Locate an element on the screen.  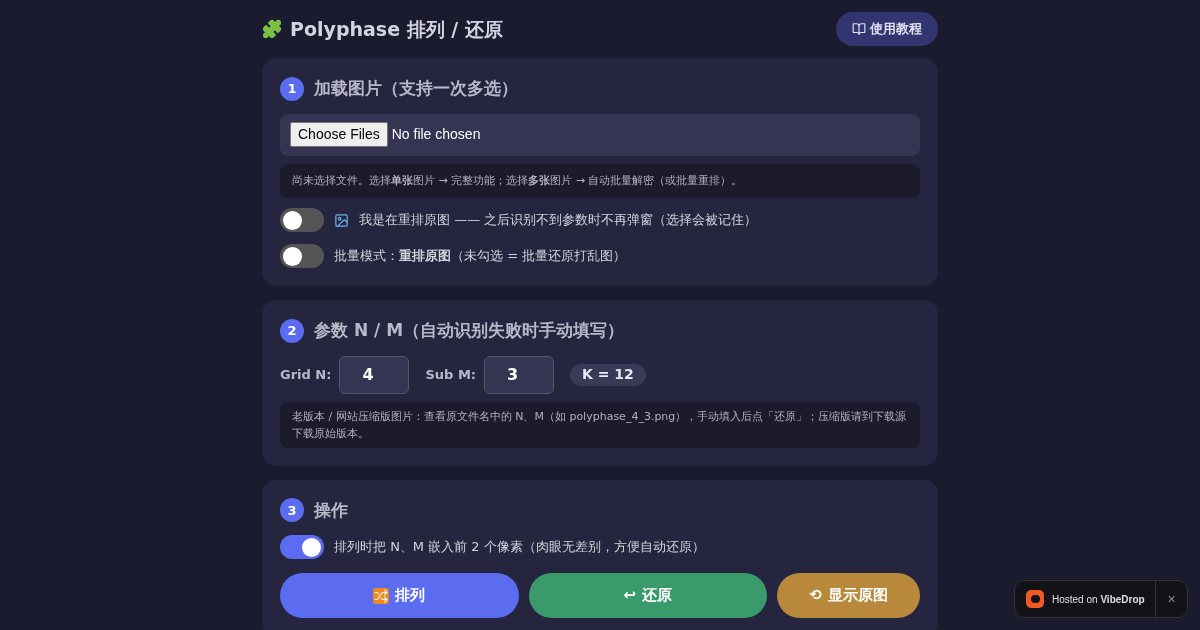
choose-files-button: Choose Files is located at coordinates (339, 134).